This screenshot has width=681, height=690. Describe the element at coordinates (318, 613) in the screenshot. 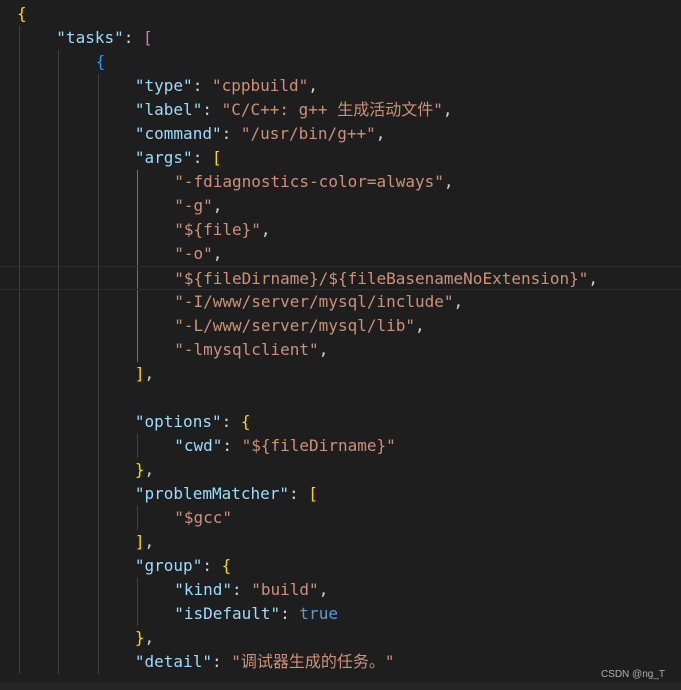

I see `code-token: true` at that location.